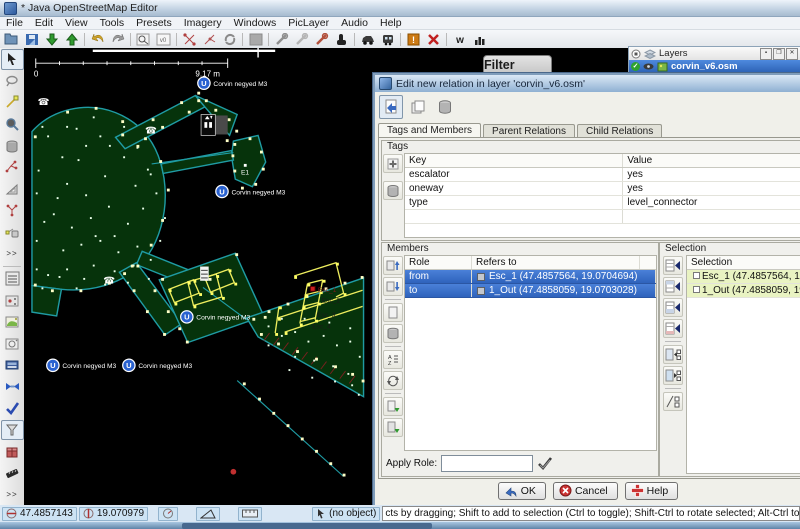 The width and height of the screenshot is (800, 529). I want to click on delete-relation-icon, so click(445, 107).